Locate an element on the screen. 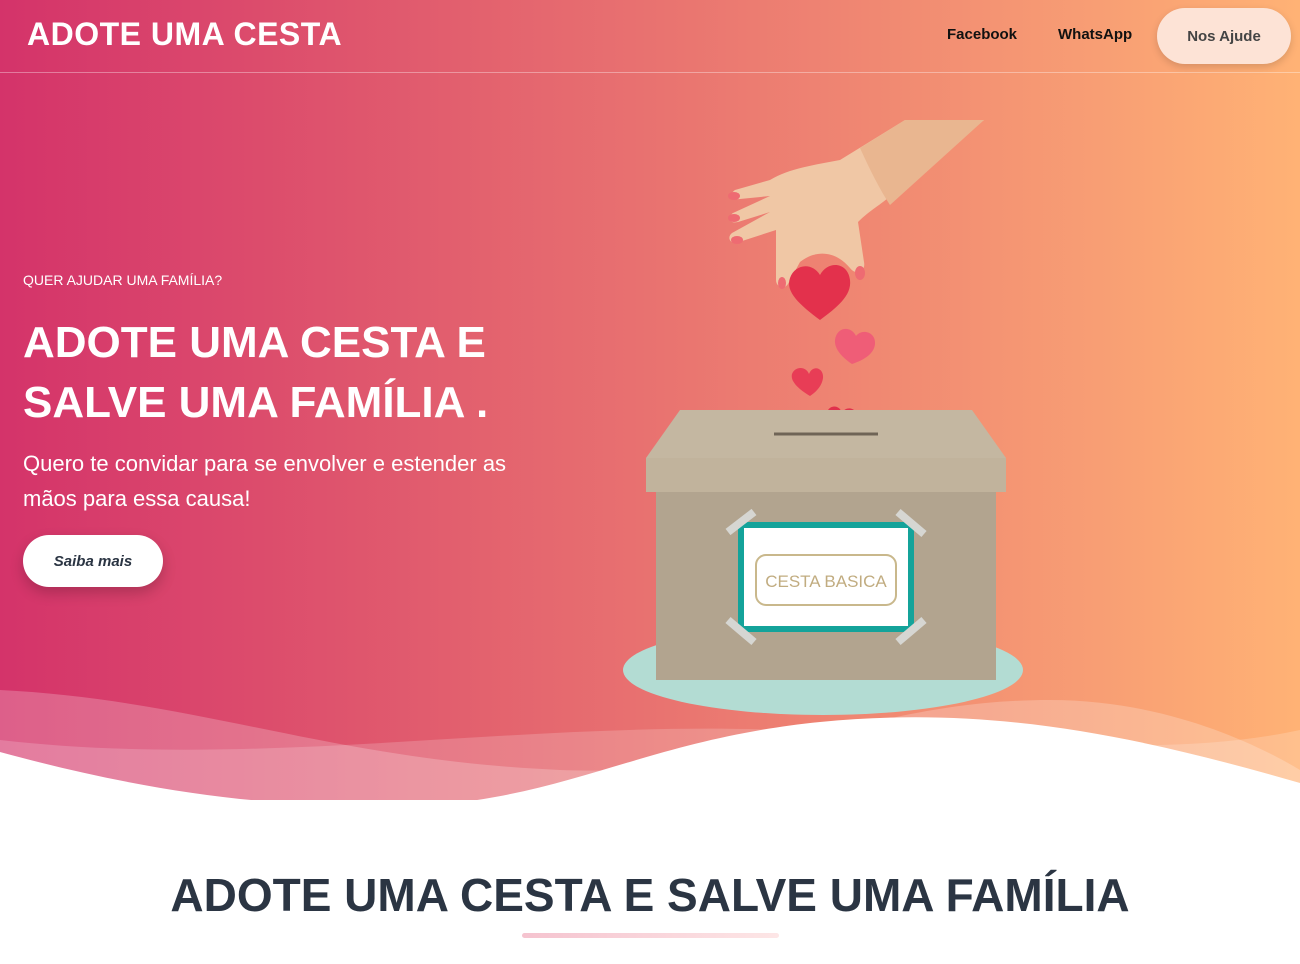  nav-link-whatsapp: WhatsApp is located at coordinates (1095, 34).